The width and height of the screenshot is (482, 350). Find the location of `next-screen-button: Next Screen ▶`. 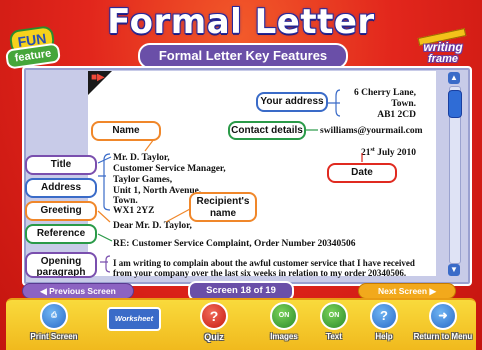

next-screen-button: Next Screen ▶ is located at coordinates (407, 291).